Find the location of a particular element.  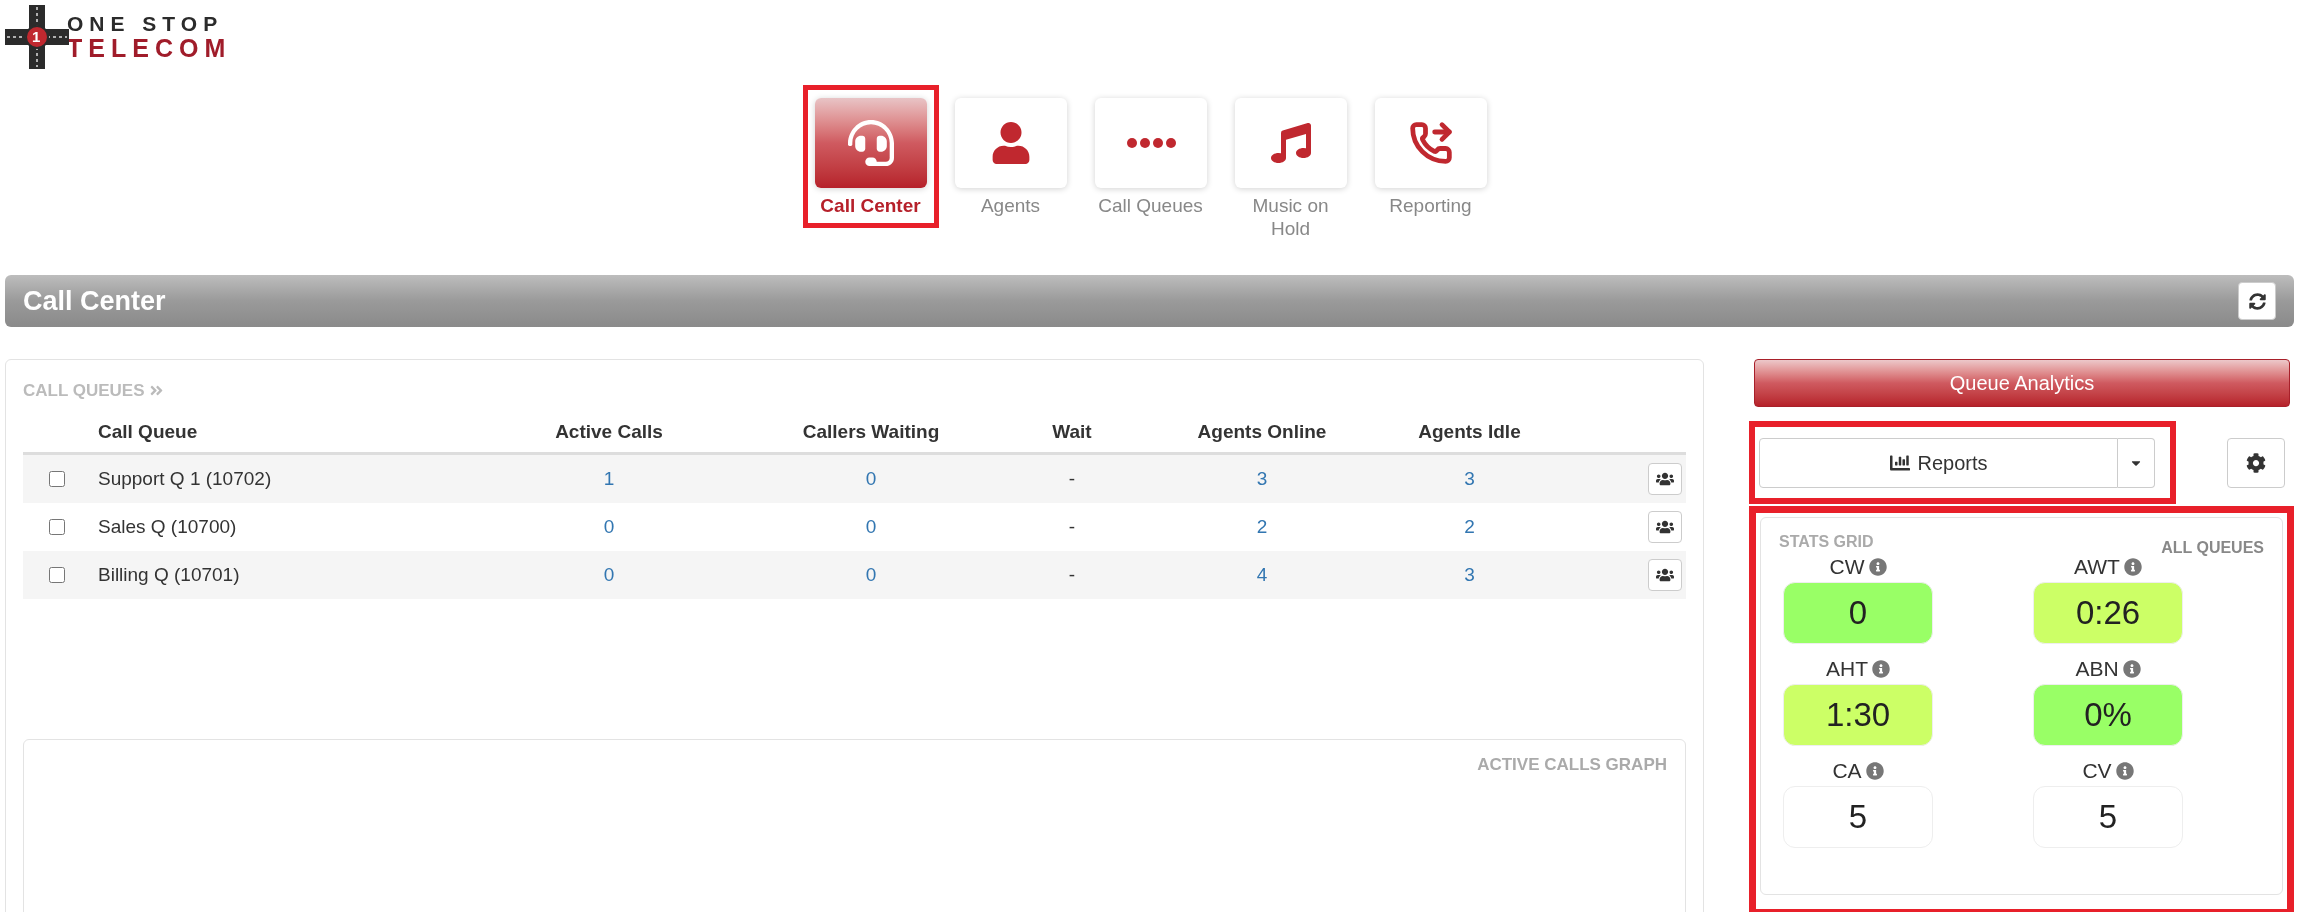

refresh-button is located at coordinates (2257, 301).